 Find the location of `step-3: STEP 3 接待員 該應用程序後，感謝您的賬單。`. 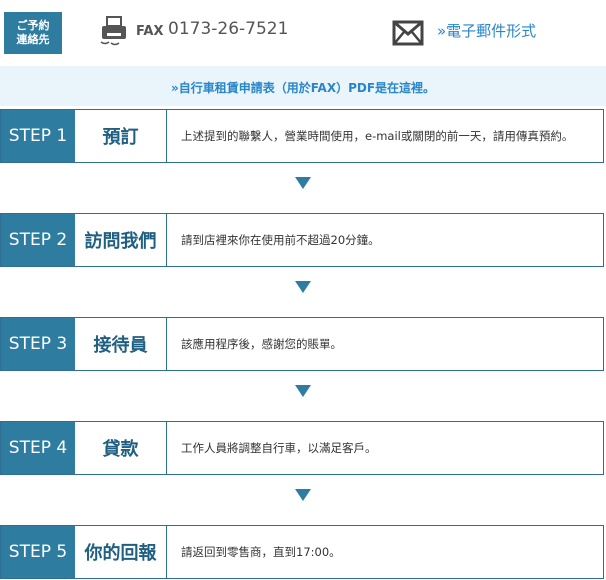

step-3: STEP 3 接待員 該應用程序後，感謝您的賬單。 is located at coordinates (302, 344).